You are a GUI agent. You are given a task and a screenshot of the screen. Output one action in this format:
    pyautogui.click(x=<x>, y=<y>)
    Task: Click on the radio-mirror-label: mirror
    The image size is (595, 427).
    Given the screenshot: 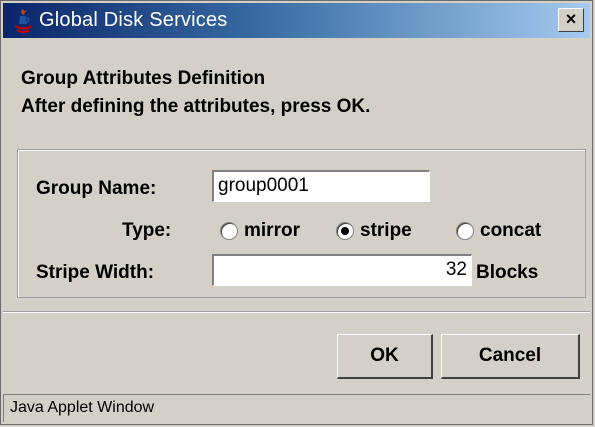 What is the action you would take?
    pyautogui.click(x=272, y=230)
    